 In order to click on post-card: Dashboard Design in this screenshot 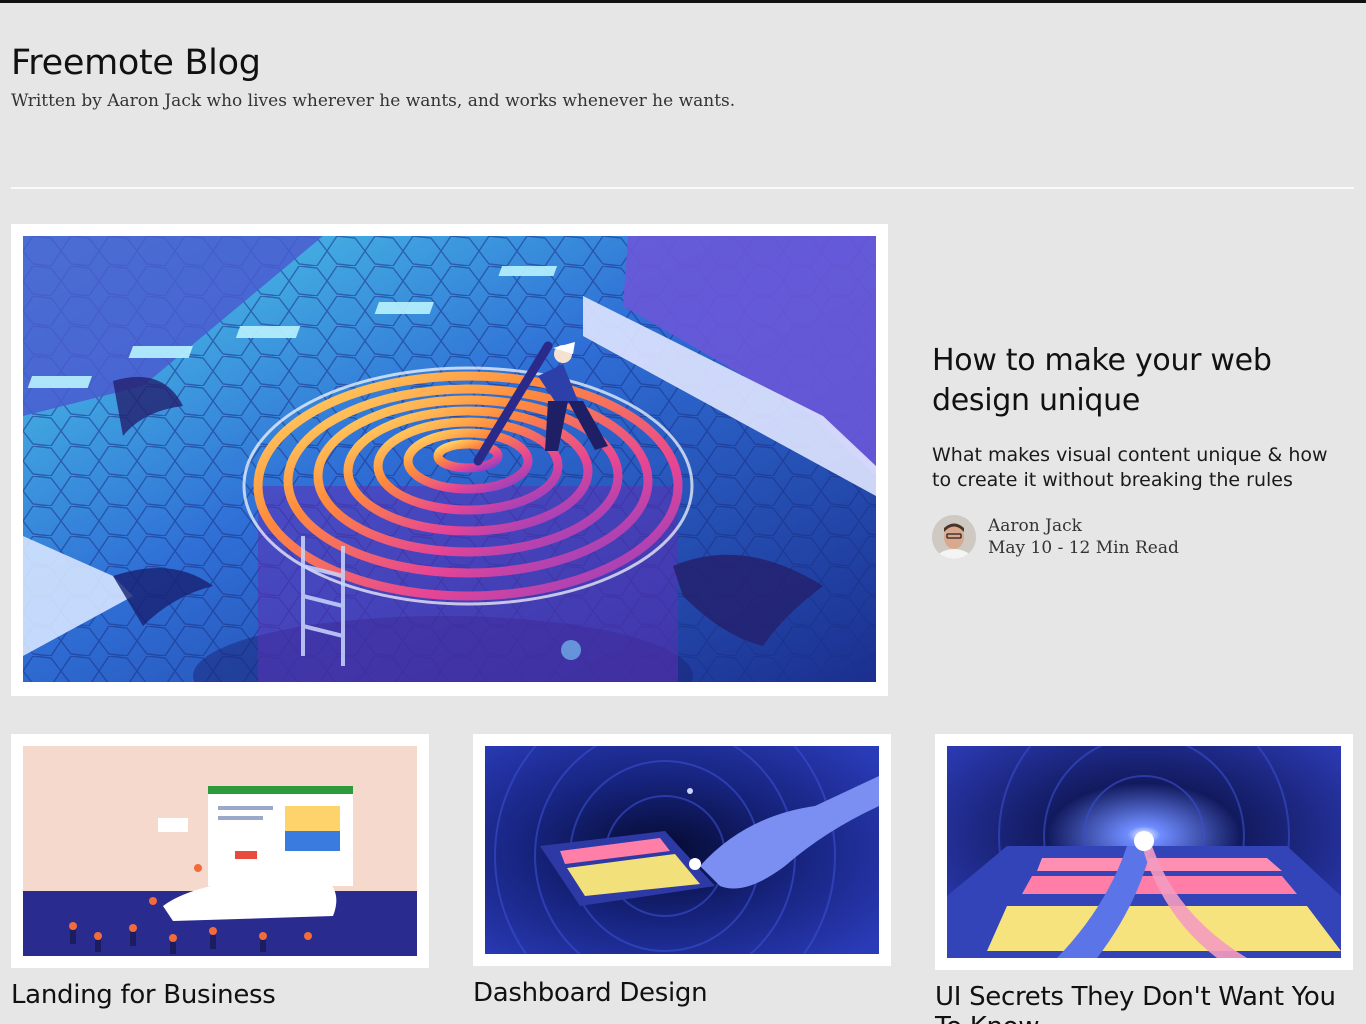, I will do `click(682, 871)`.